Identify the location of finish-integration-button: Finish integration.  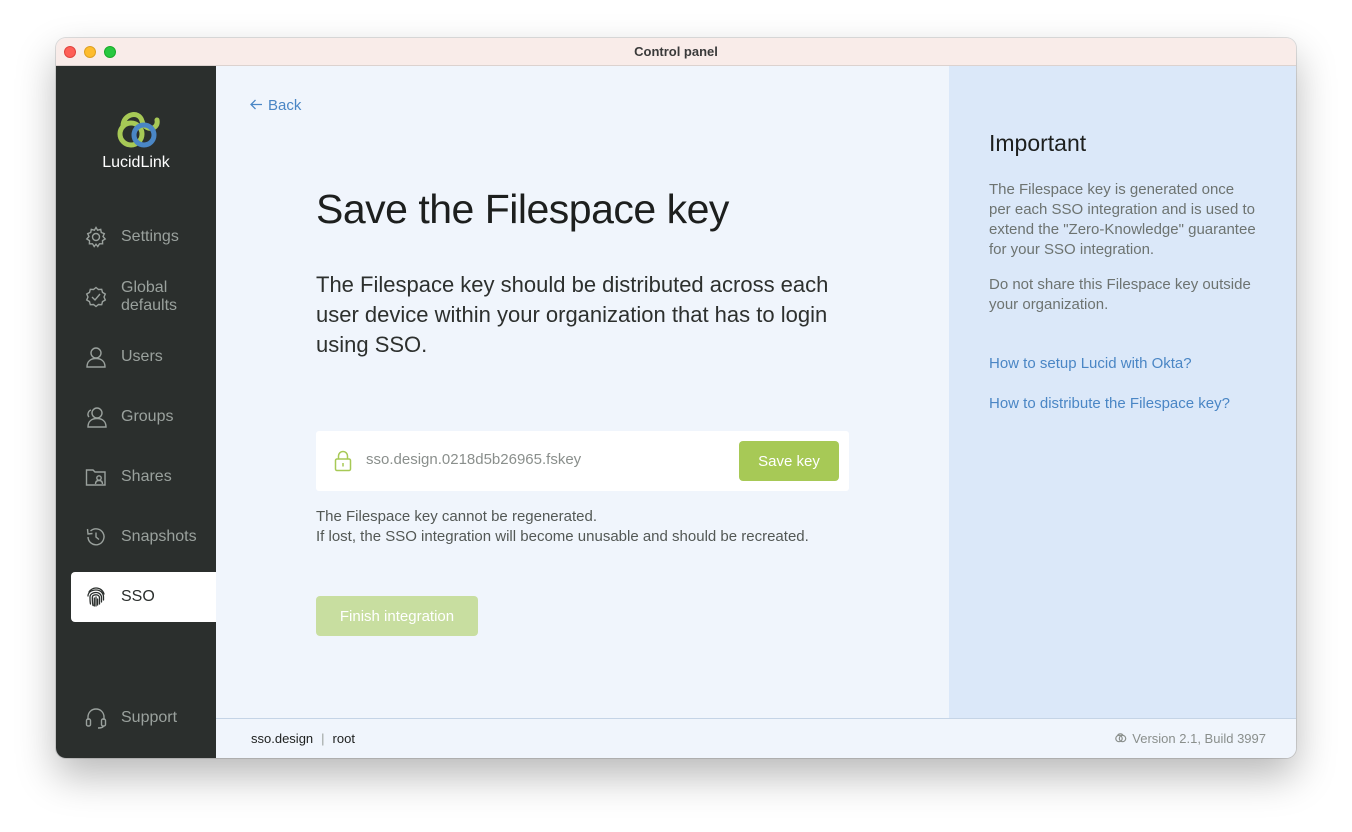
(397, 616).